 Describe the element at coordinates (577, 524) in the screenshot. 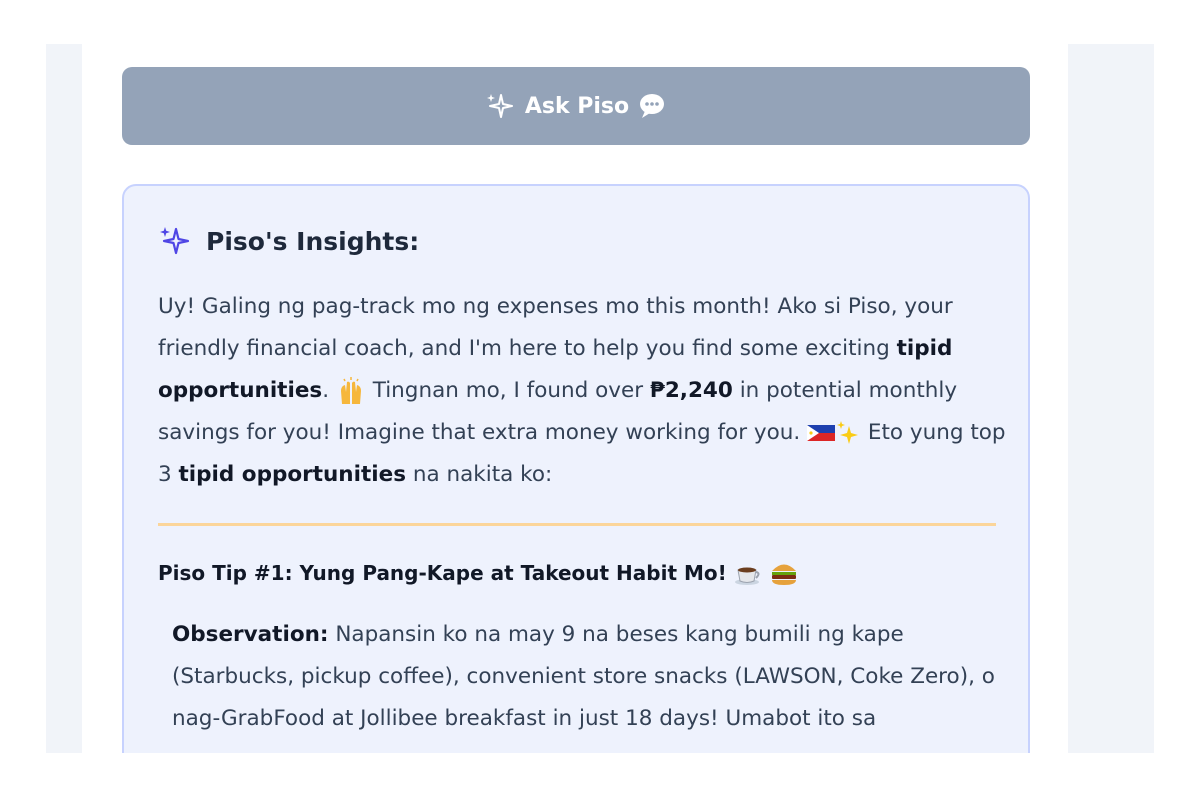

I see `divider` at that location.